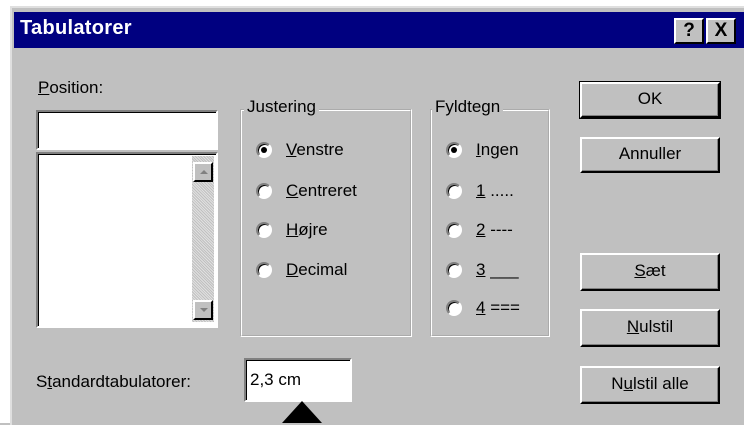 This screenshot has width=744, height=425. Describe the element at coordinates (498, 308) in the screenshot. I see `label-fill-4: 4 ===` at that location.